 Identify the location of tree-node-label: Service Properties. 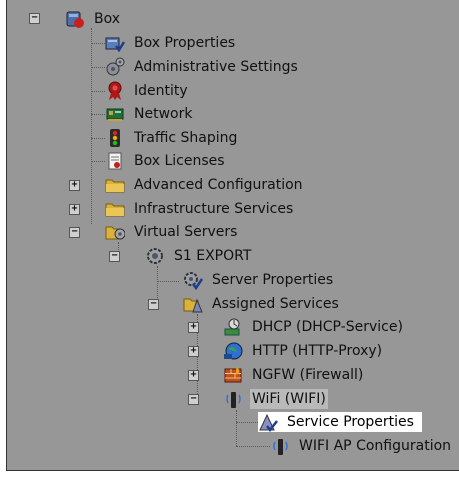
(350, 422).